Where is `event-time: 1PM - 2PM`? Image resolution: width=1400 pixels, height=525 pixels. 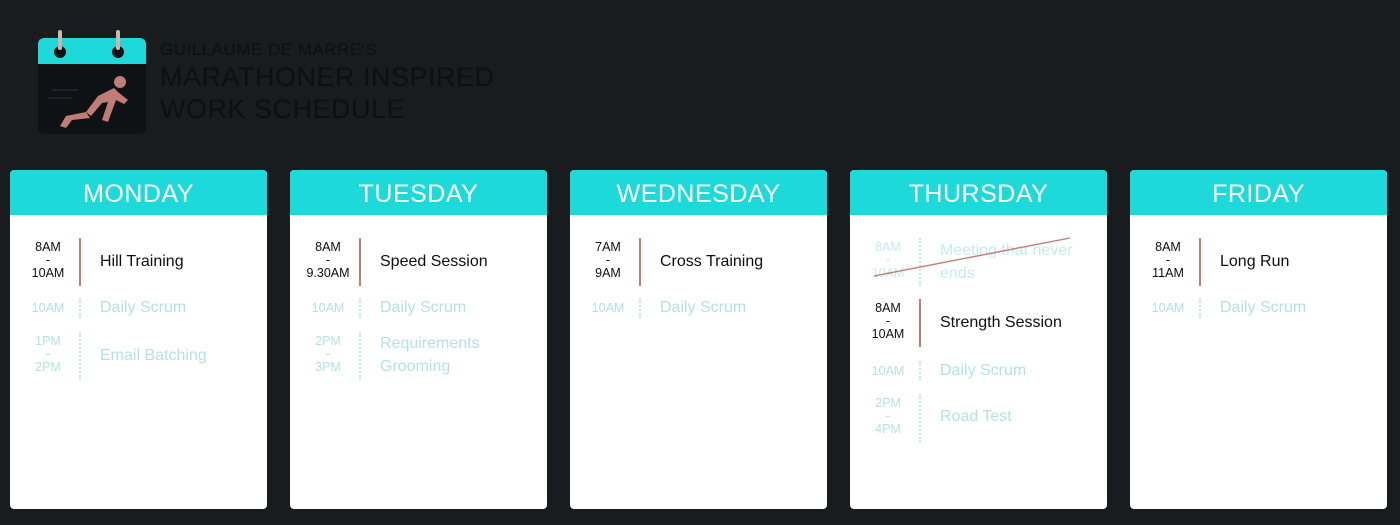
event-time: 1PM - 2PM is located at coordinates (48, 354).